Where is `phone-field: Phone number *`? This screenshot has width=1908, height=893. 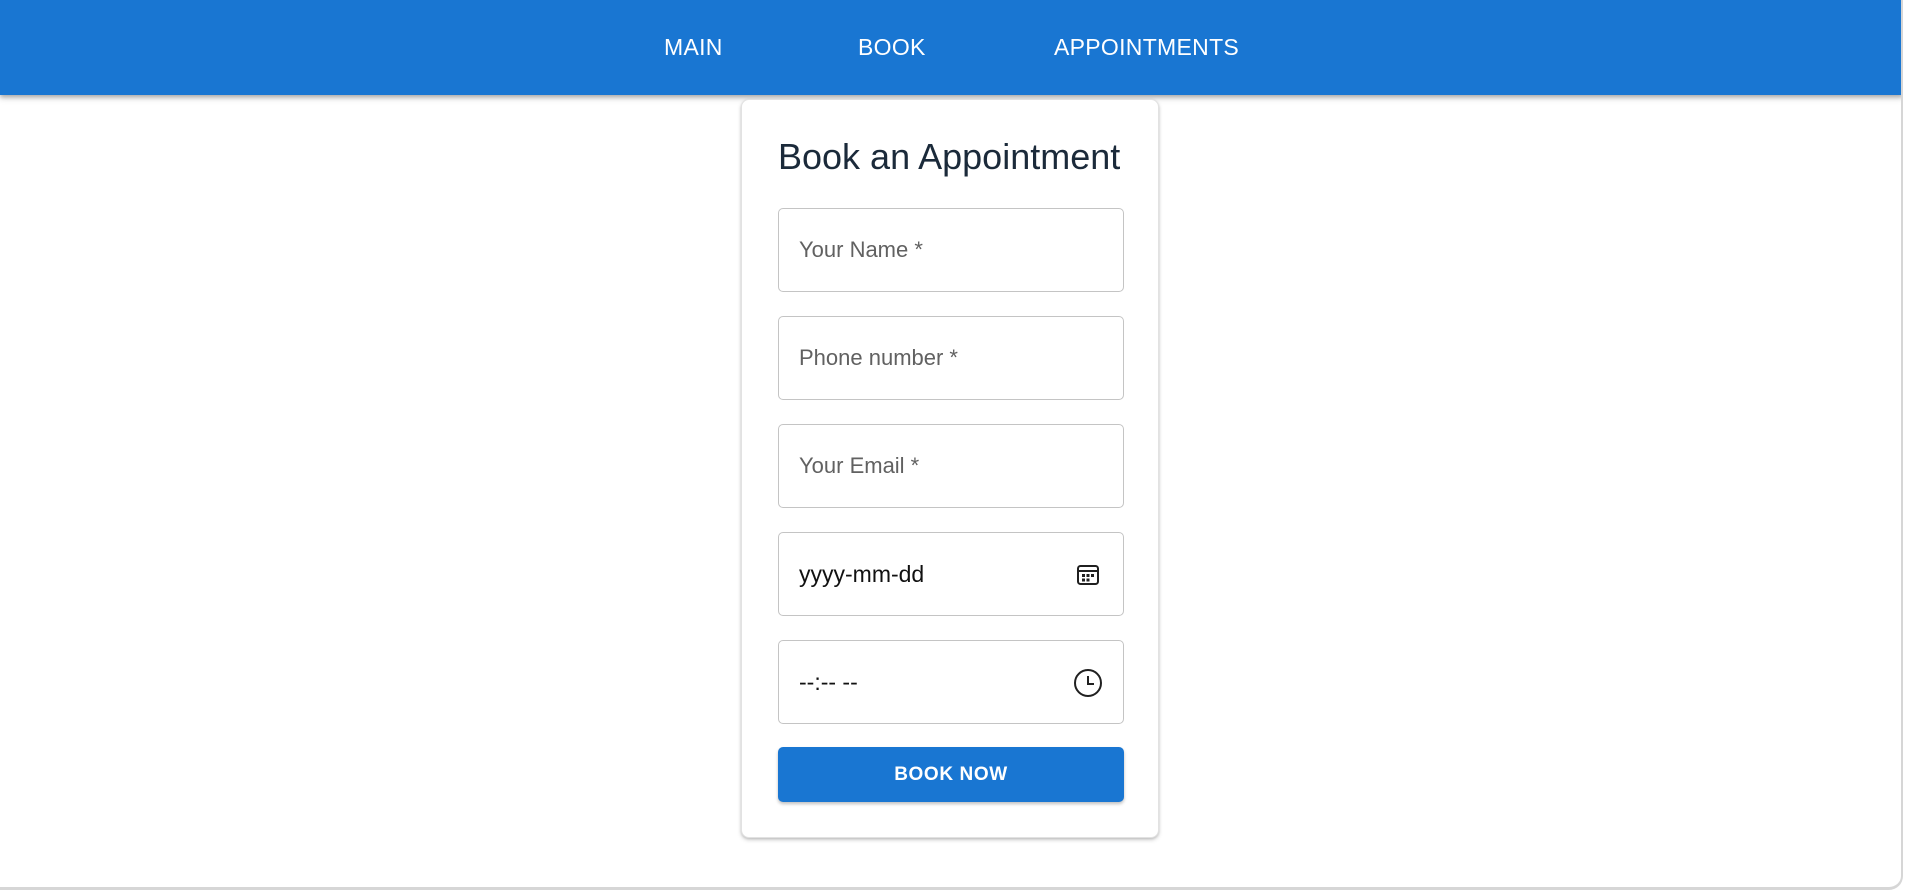 phone-field: Phone number * is located at coordinates (951, 358).